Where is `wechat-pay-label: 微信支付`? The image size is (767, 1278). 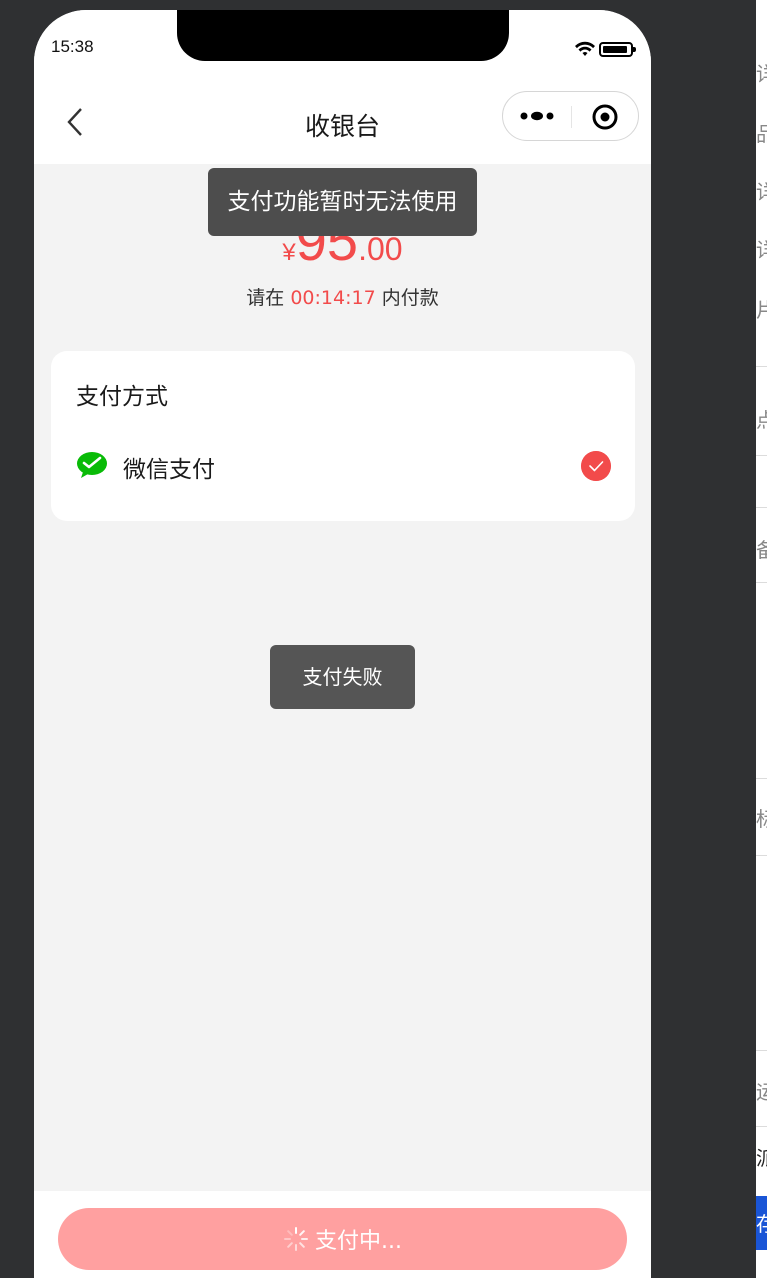 wechat-pay-label: 微信支付 is located at coordinates (169, 470).